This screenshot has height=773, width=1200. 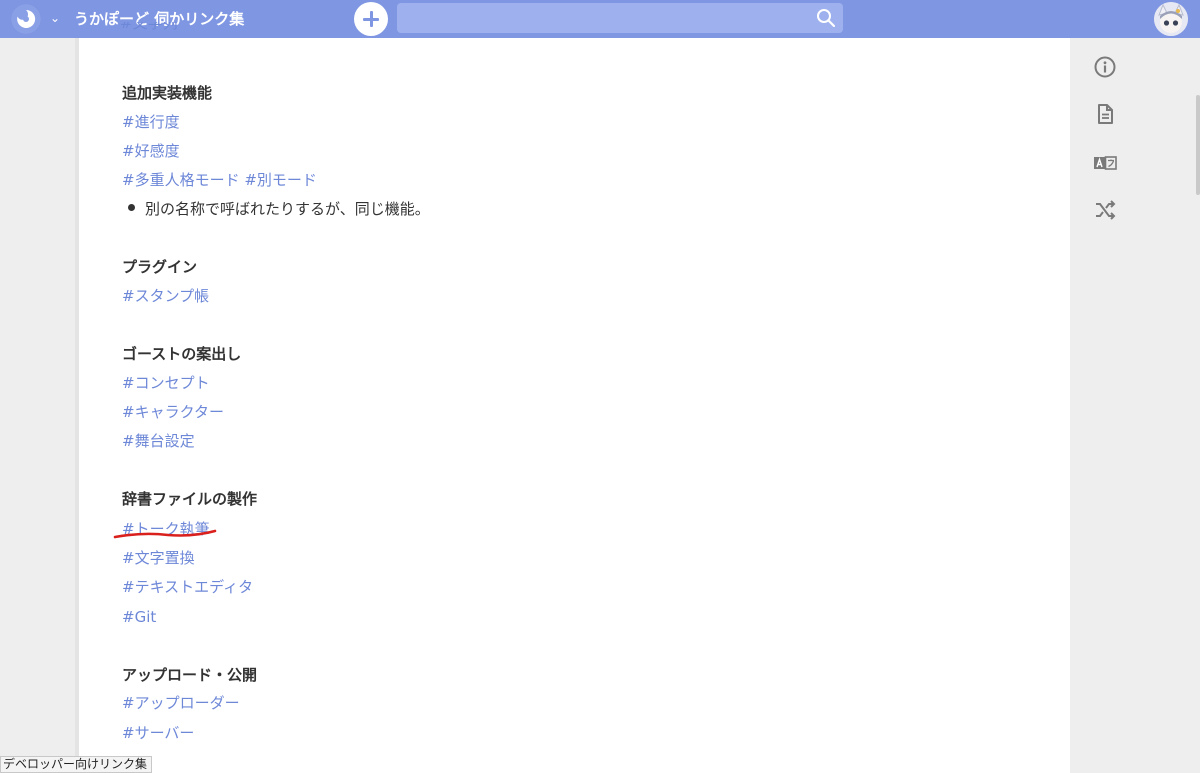 I want to click on new-page-button, so click(x=371, y=19).